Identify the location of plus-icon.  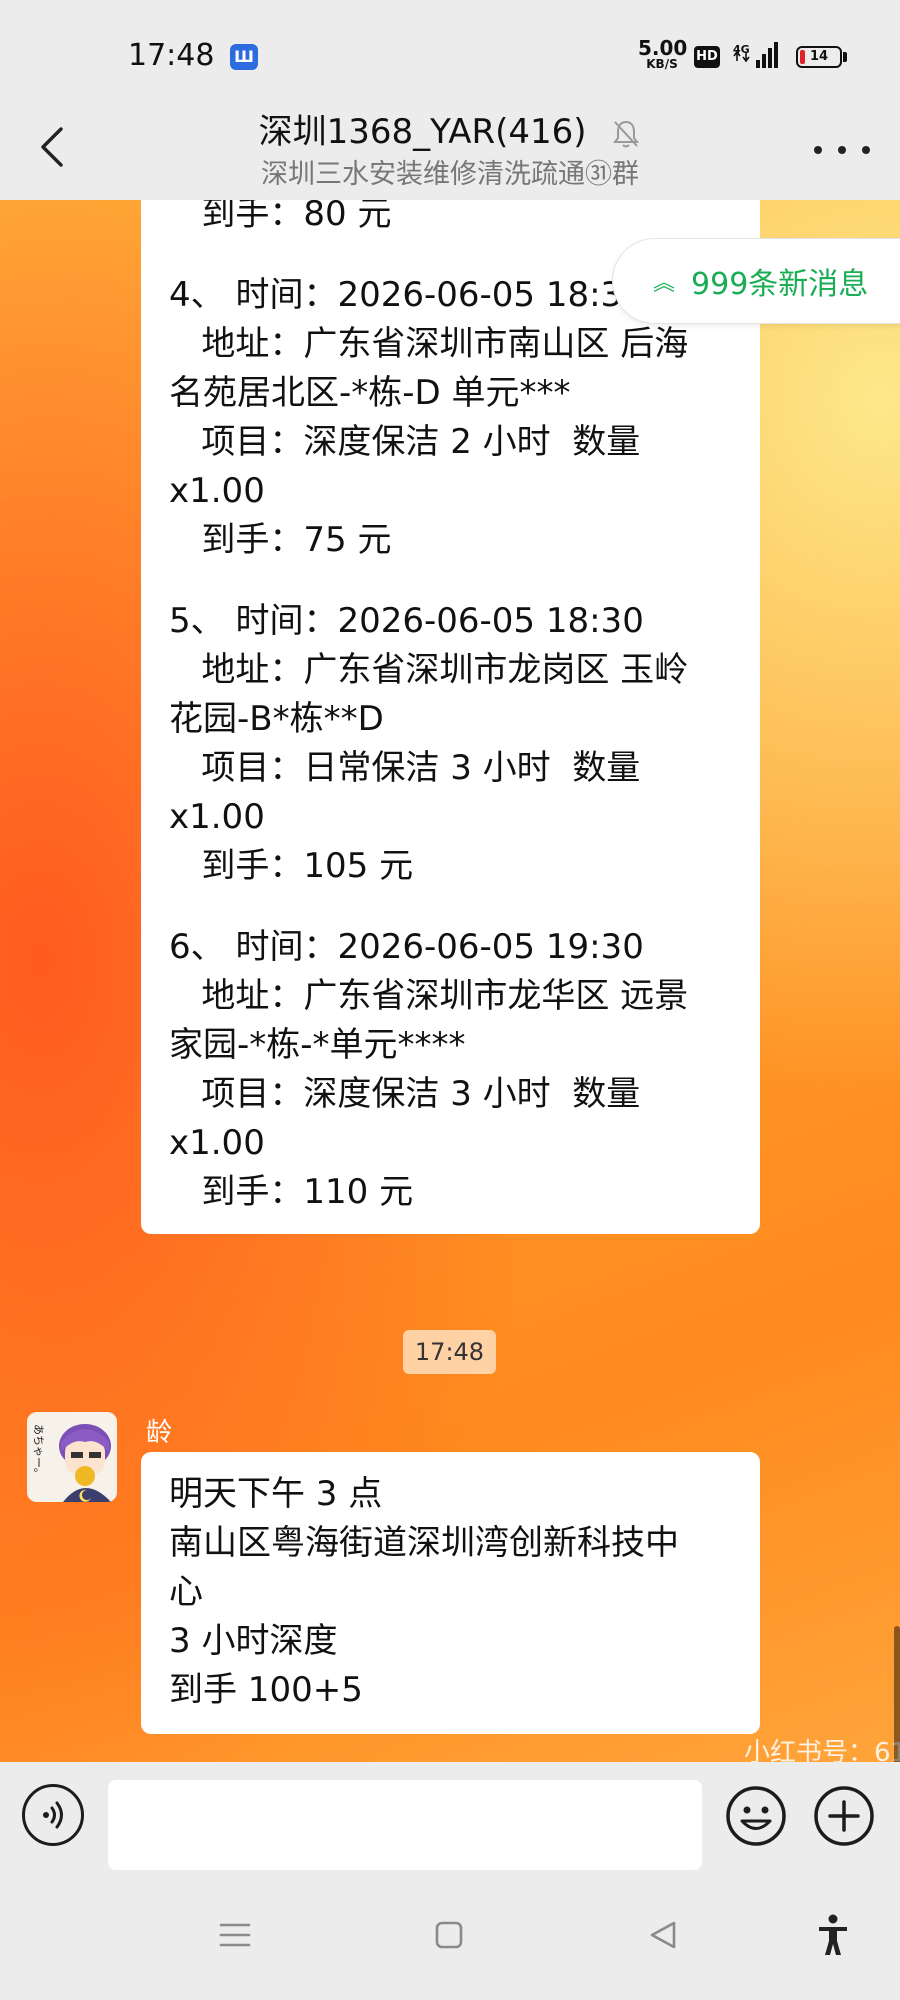
(844, 1816).